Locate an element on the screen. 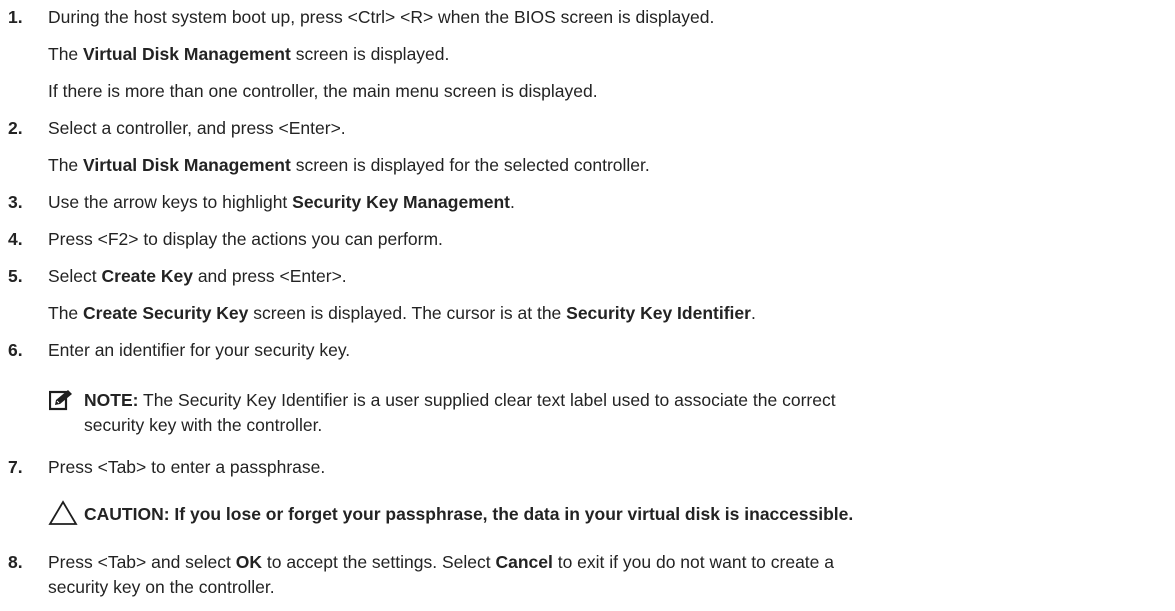 The width and height of the screenshot is (1175, 611). field-name: Security Key Identifier is located at coordinates (658, 313).